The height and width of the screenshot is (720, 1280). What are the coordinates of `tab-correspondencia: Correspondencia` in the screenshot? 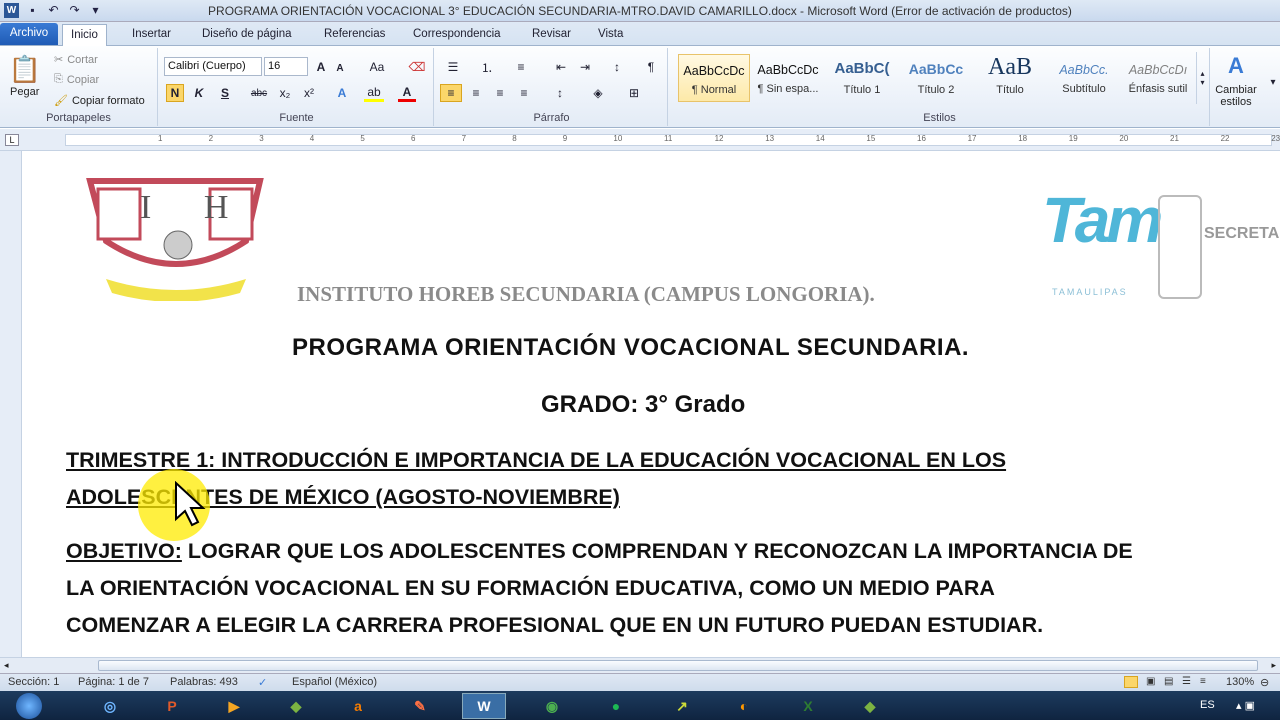 It's located at (457, 35).